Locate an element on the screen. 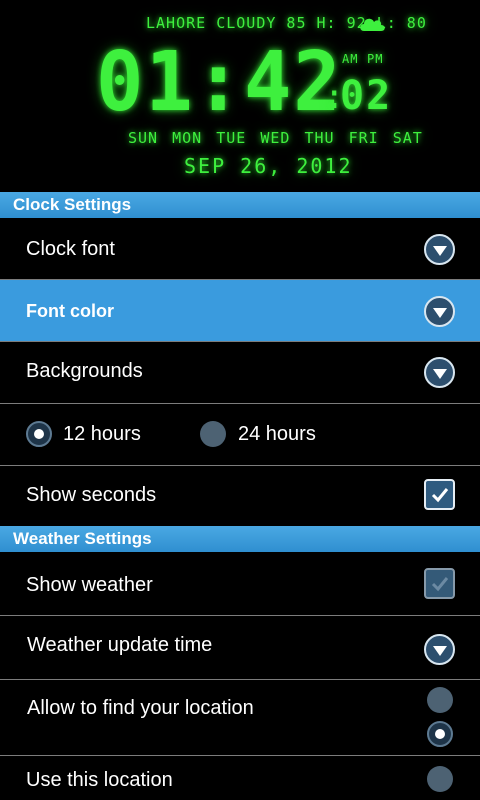 The height and width of the screenshot is (800, 480). hours-12-label: 12 hours is located at coordinates (102, 434).